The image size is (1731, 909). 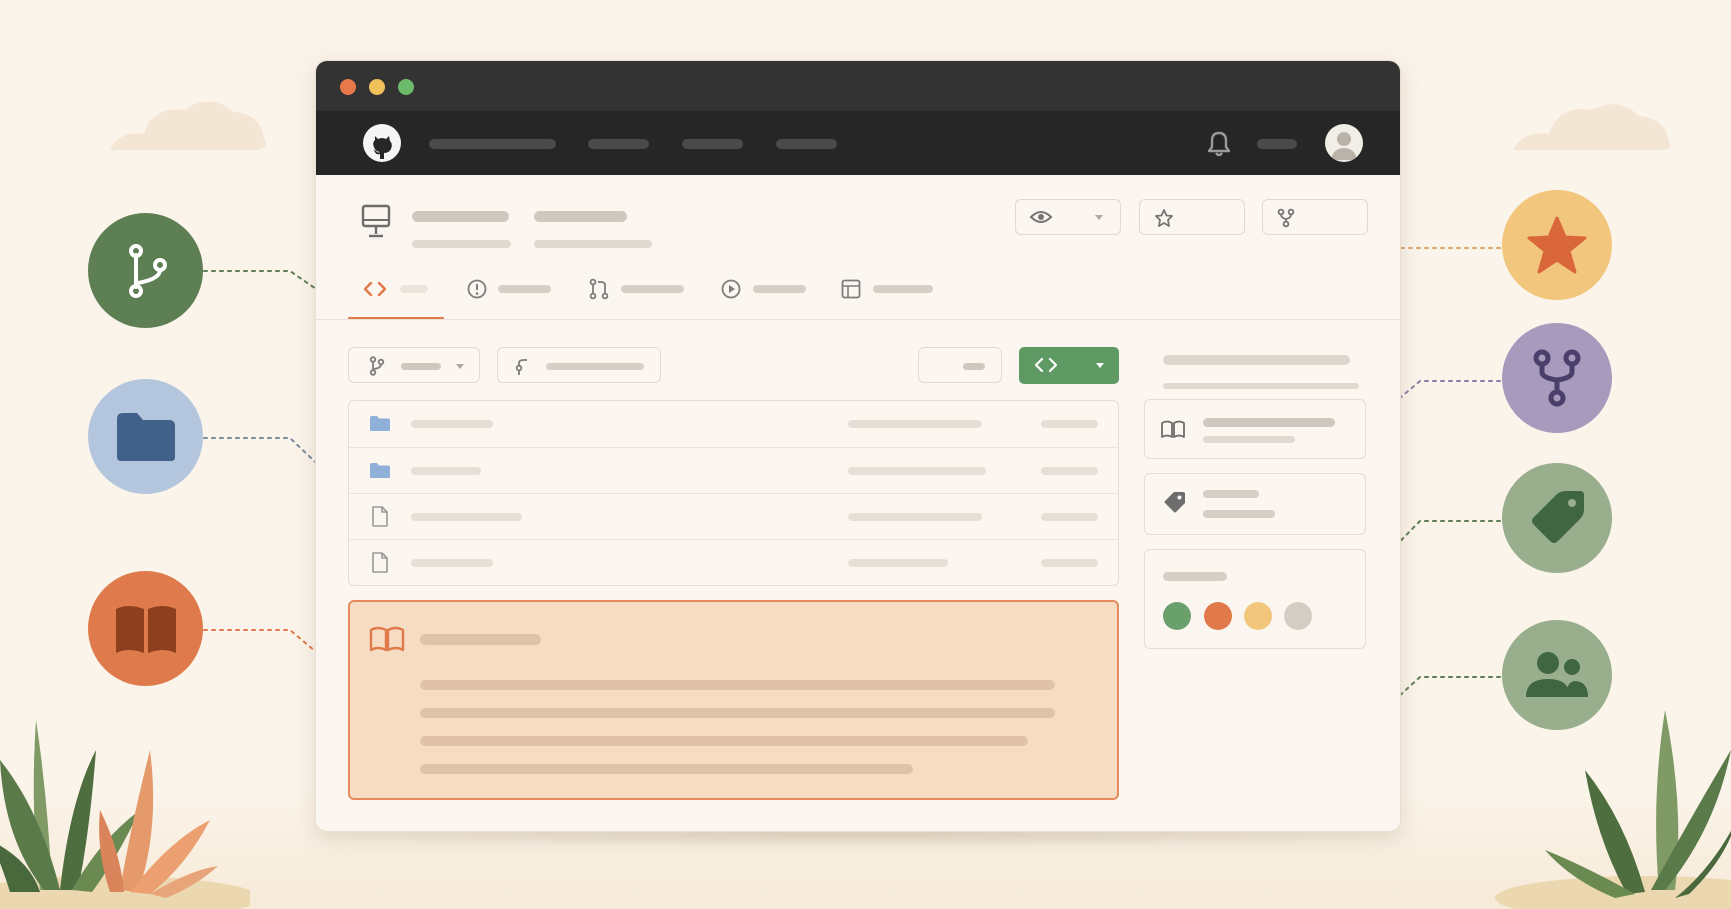 What do you see at coordinates (406, 87) in the screenshot?
I see `maximize-dot` at bounding box center [406, 87].